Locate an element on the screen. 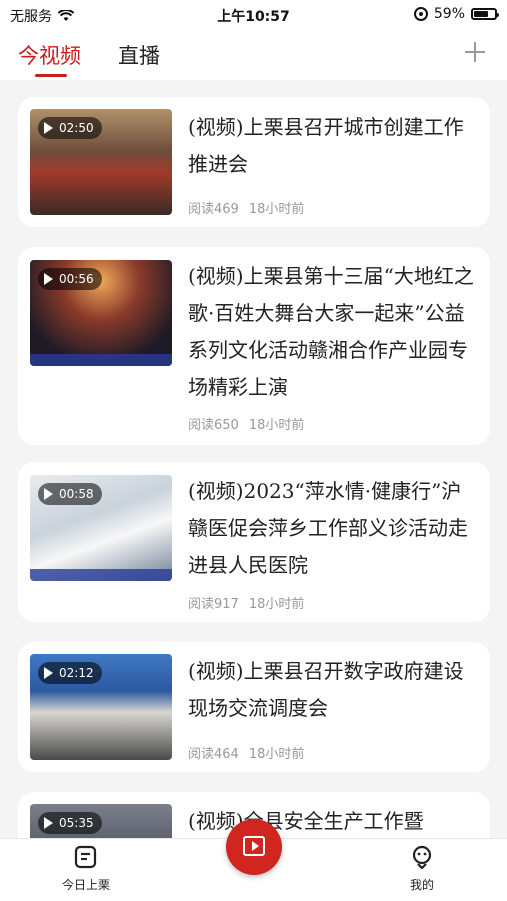 This screenshot has width=507, height=901. video-thumbnail: 00:56 is located at coordinates (101, 313).